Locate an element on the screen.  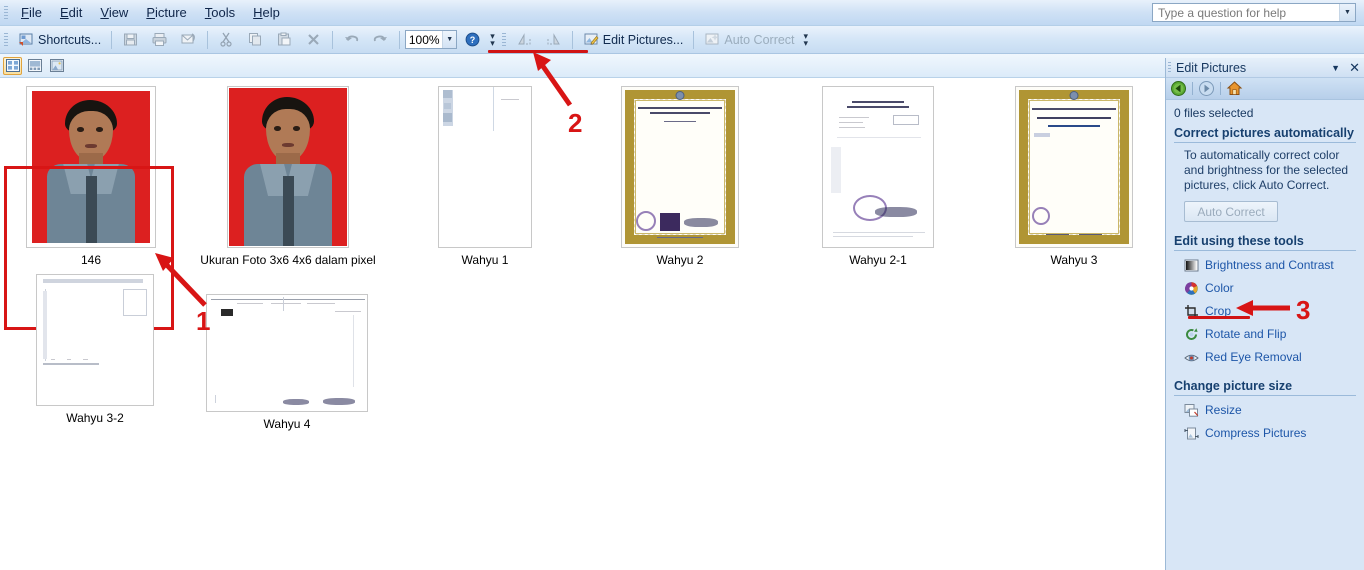
cut-button is located at coordinates (226, 40).